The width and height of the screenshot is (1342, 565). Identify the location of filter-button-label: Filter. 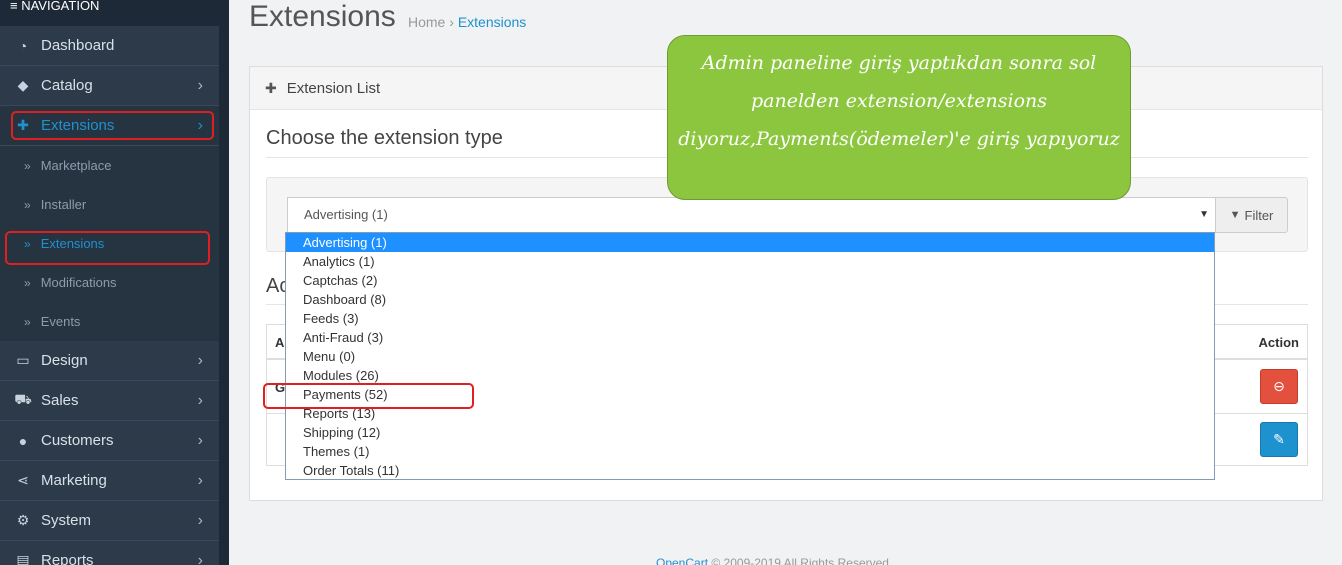
(1259, 215).